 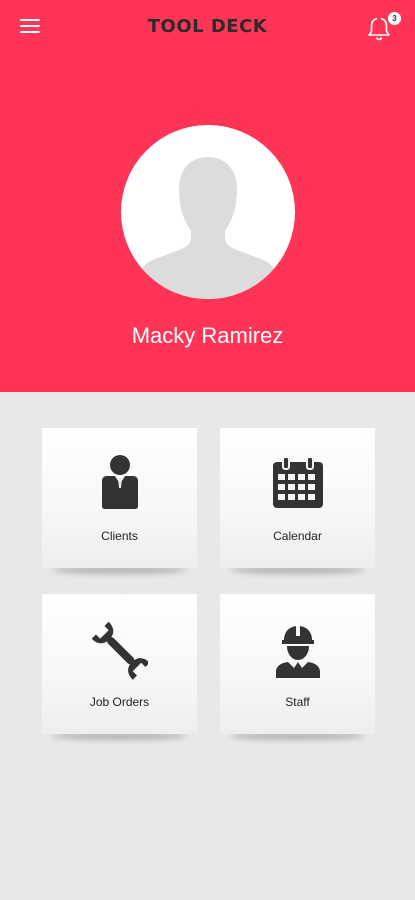 I want to click on avatar, so click(x=208, y=212).